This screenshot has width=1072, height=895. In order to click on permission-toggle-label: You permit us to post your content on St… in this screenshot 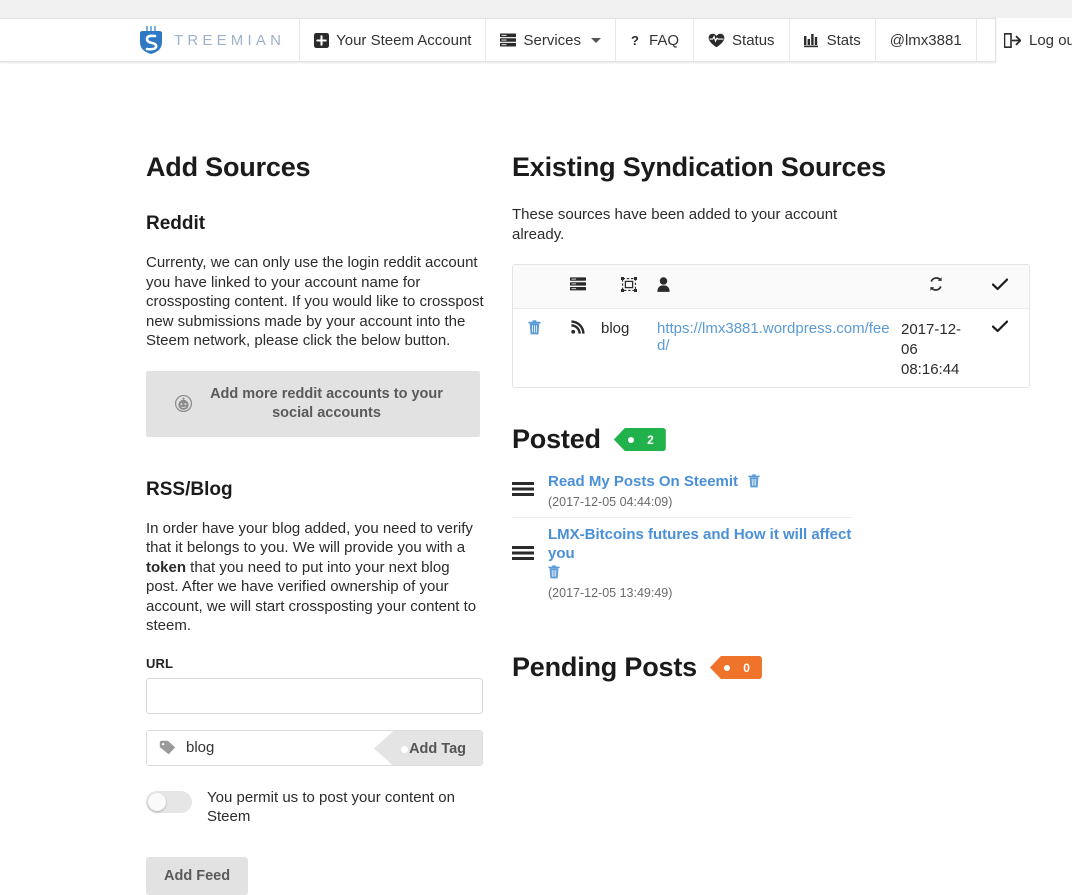, I will do `click(331, 807)`.